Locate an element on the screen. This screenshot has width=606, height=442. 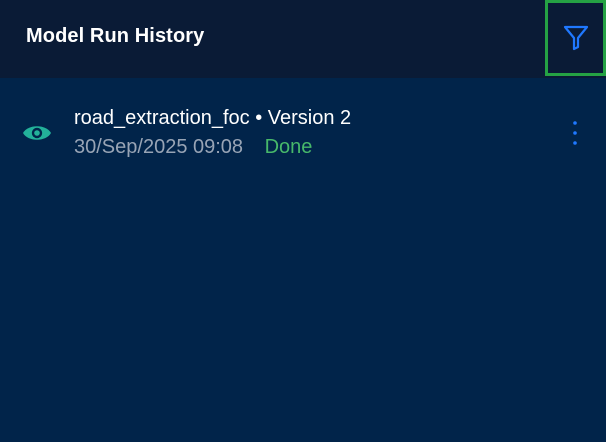
filter-icon is located at coordinates (575, 38).